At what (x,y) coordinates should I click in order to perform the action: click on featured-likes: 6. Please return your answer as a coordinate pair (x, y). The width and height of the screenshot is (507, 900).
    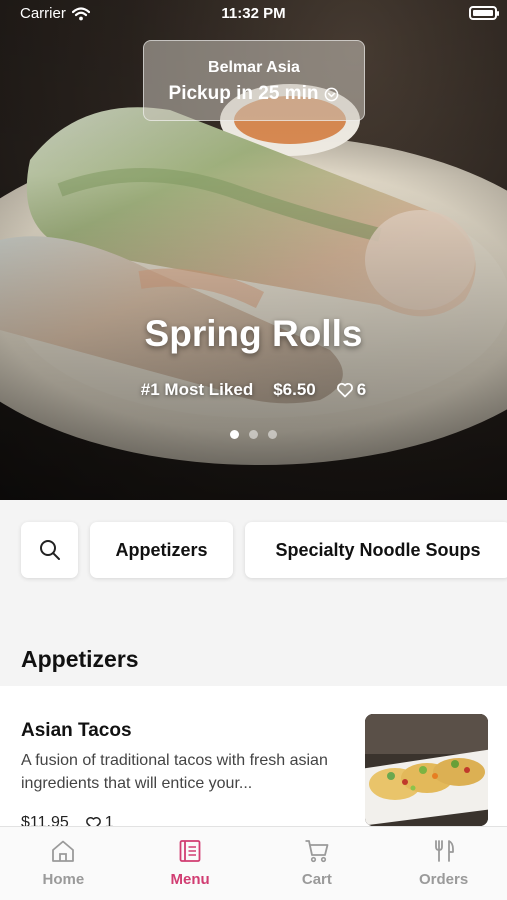
    Looking at the image, I should click on (351, 390).